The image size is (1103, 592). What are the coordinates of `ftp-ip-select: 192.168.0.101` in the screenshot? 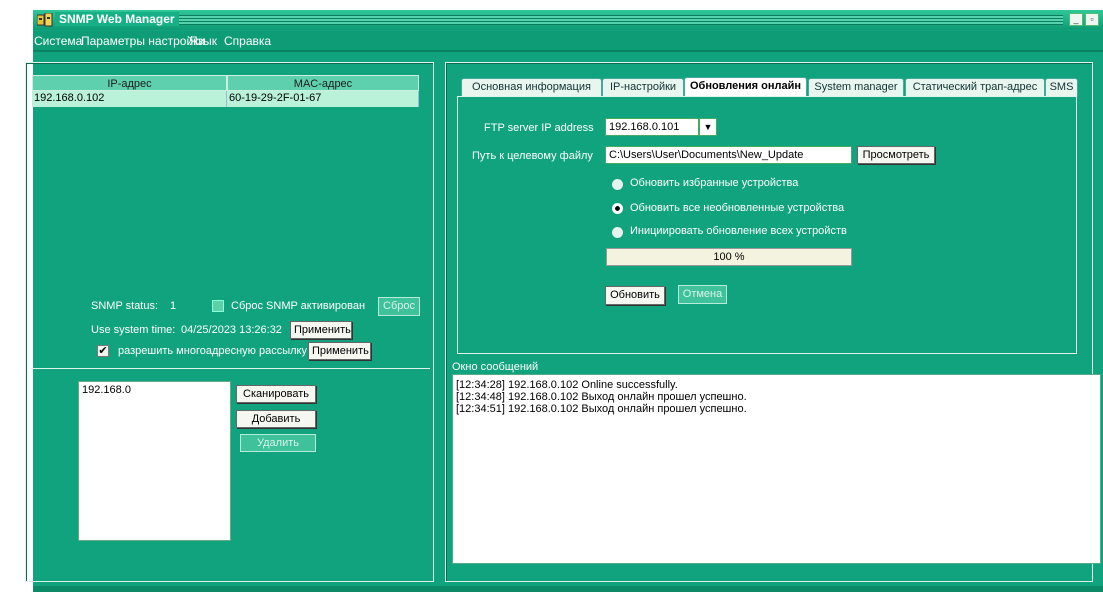 It's located at (652, 127).